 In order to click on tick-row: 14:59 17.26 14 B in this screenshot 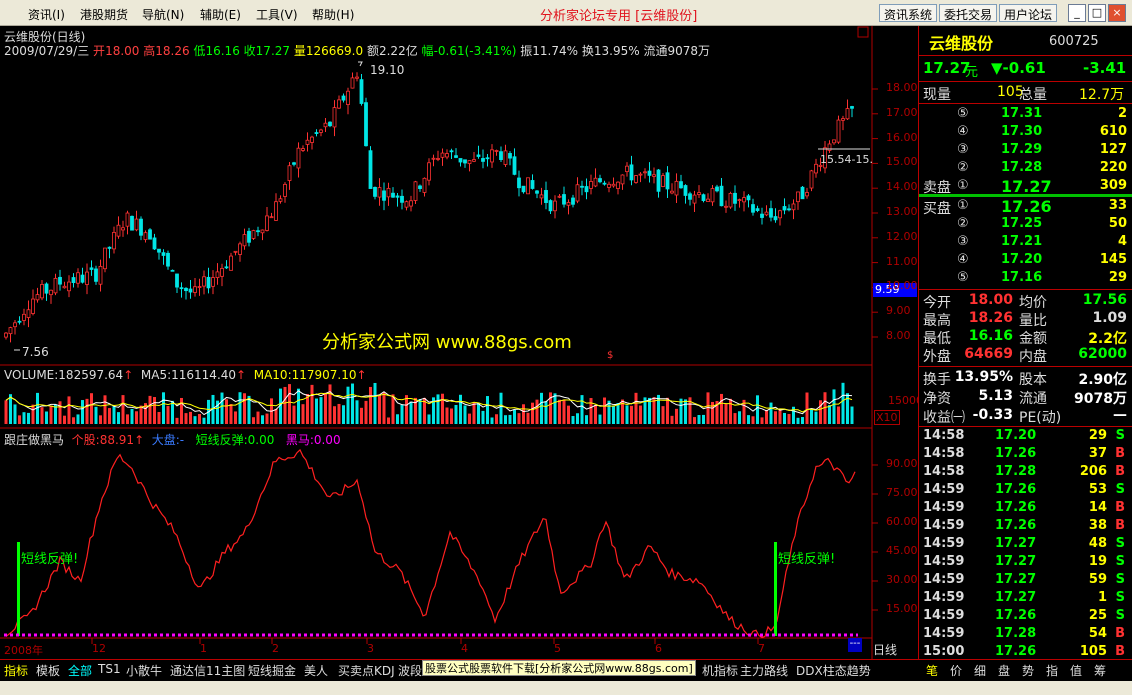, I will do `click(1025, 509)`.